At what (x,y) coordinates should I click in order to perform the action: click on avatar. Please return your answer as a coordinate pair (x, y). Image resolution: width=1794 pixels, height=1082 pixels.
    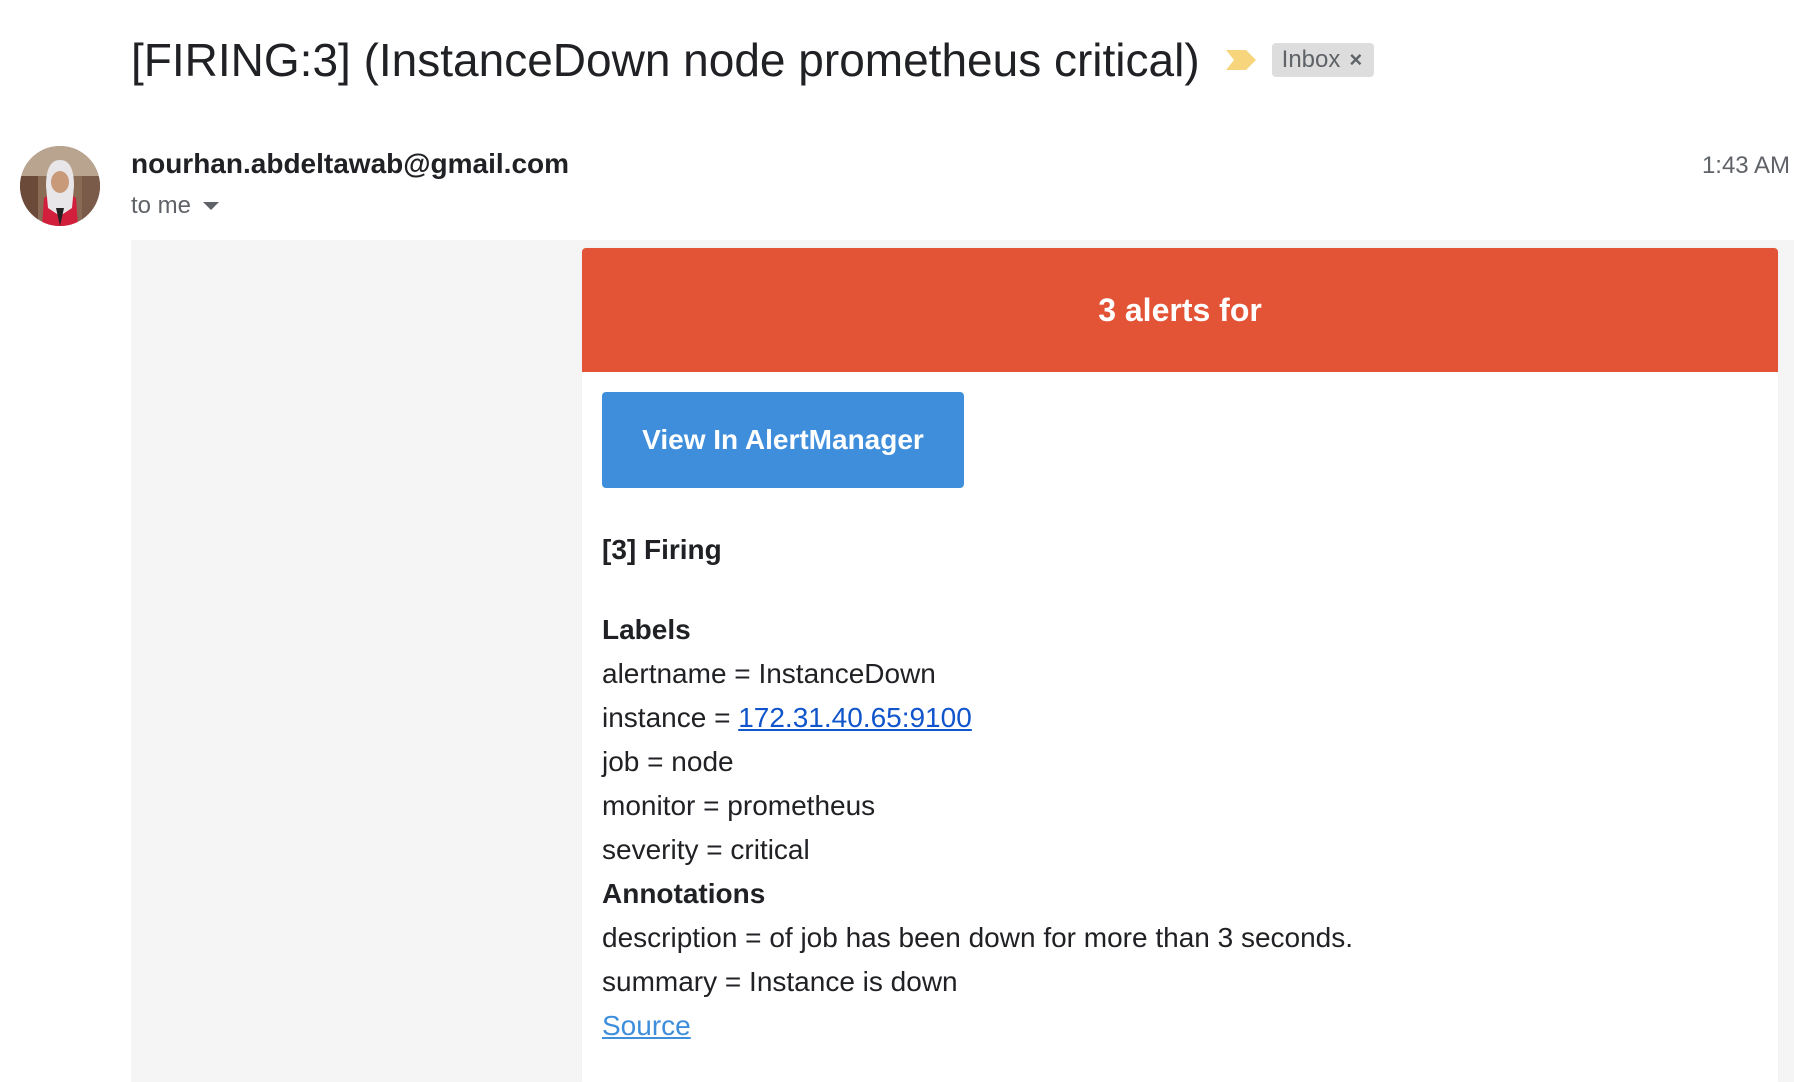
    Looking at the image, I should click on (60, 186).